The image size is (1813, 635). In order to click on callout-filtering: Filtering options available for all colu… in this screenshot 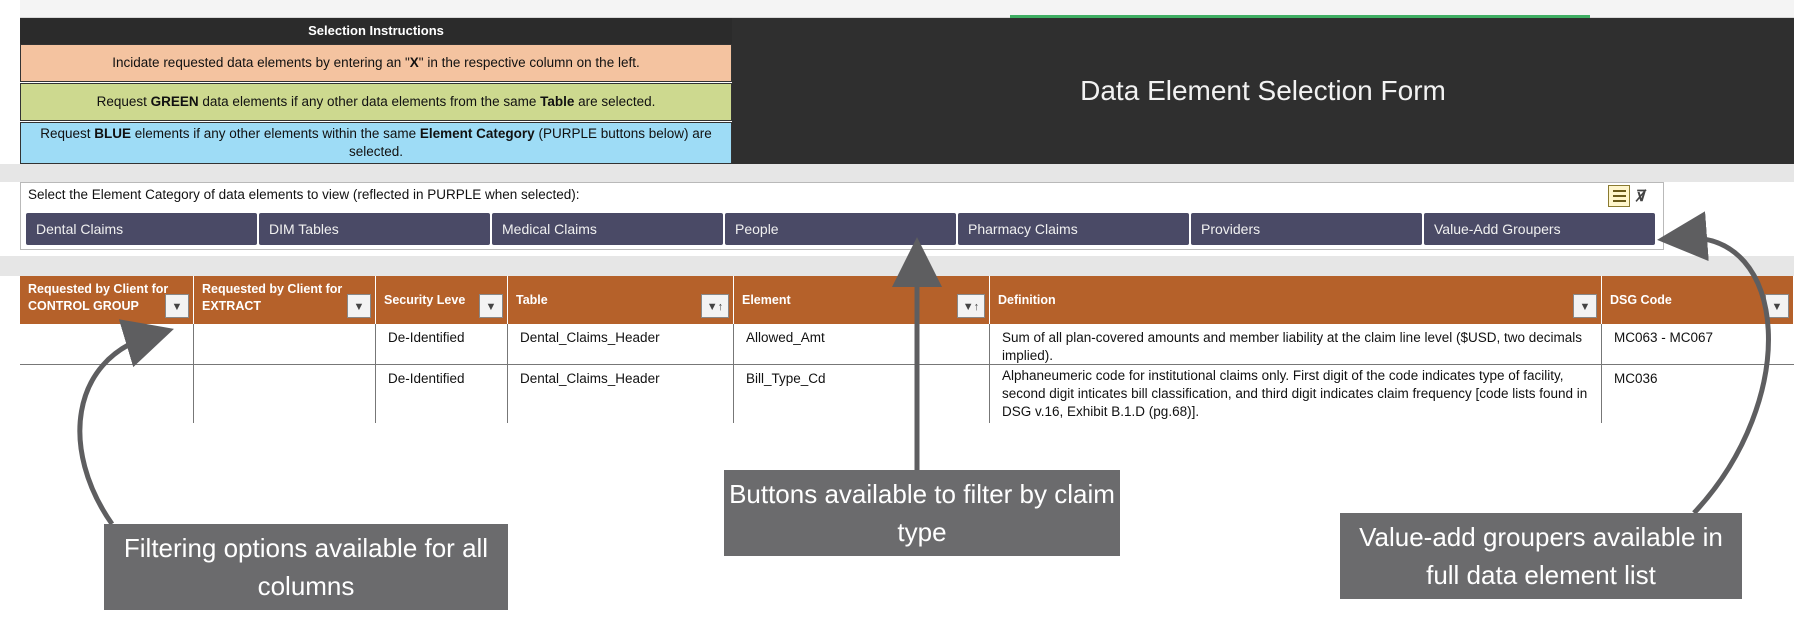, I will do `click(306, 567)`.